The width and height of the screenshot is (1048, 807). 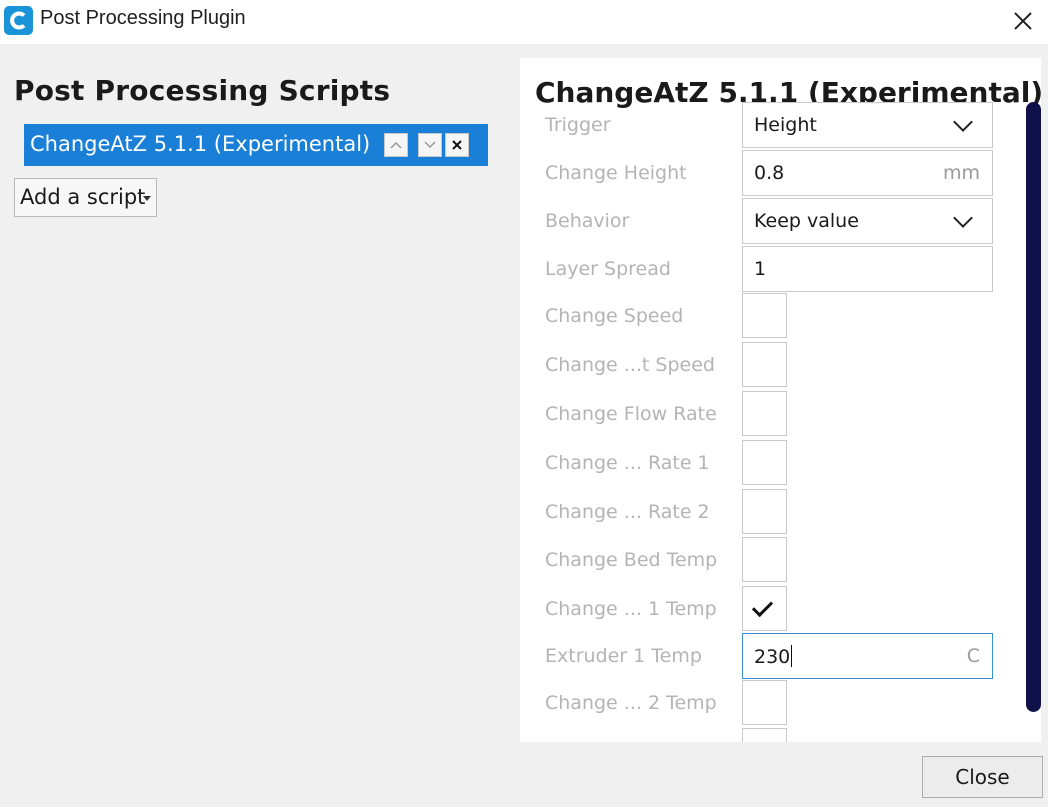 I want to click on layer-spread-value: 1, so click(x=760, y=269).